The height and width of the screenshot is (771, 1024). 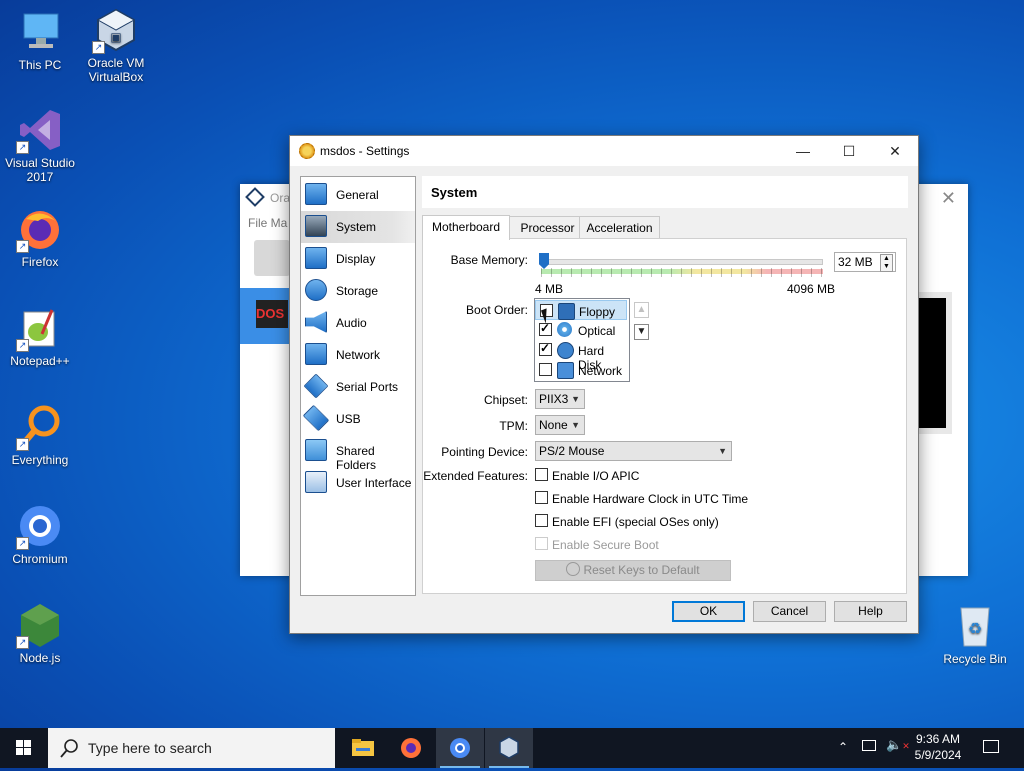 I want to click on nodejs-icon: ↗, so click(x=40, y=625).